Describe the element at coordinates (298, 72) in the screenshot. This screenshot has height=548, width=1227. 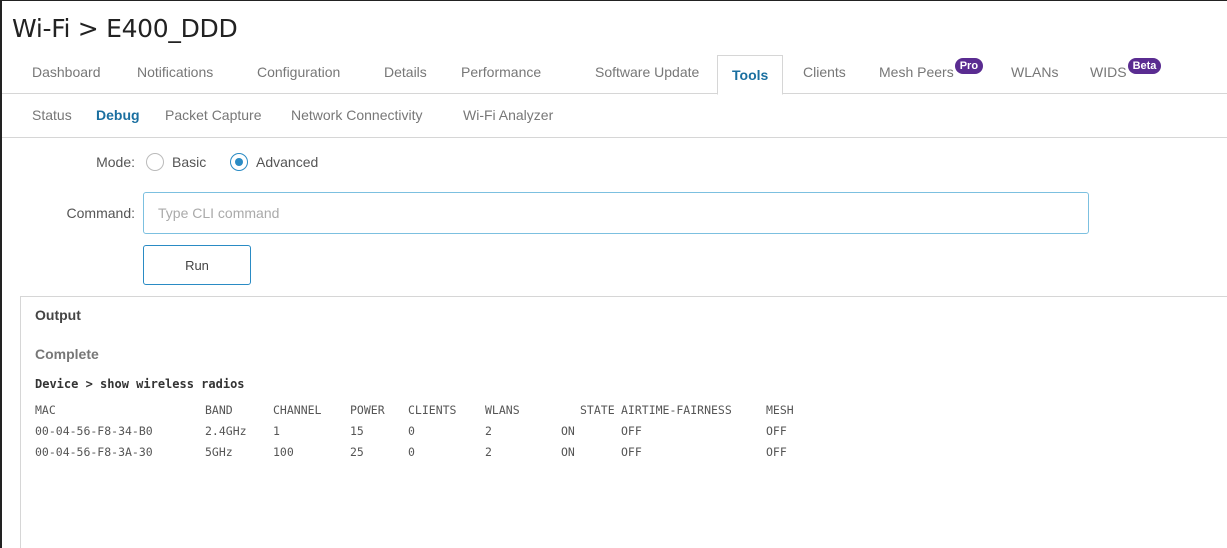
I see `tab-configuration: Configuration` at that location.